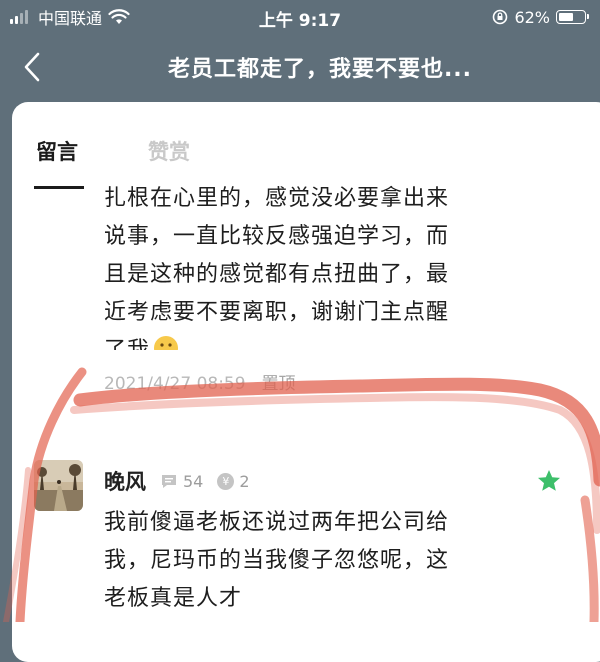  What do you see at coordinates (500, 17) in the screenshot?
I see `rotation-lock-icon` at bounding box center [500, 17].